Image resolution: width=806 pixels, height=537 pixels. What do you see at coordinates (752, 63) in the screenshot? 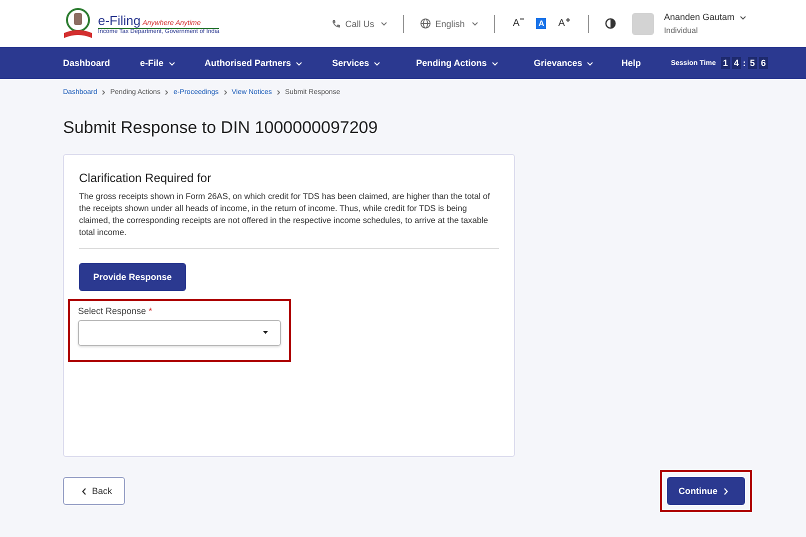
I see `session-time-digit: 5` at bounding box center [752, 63].